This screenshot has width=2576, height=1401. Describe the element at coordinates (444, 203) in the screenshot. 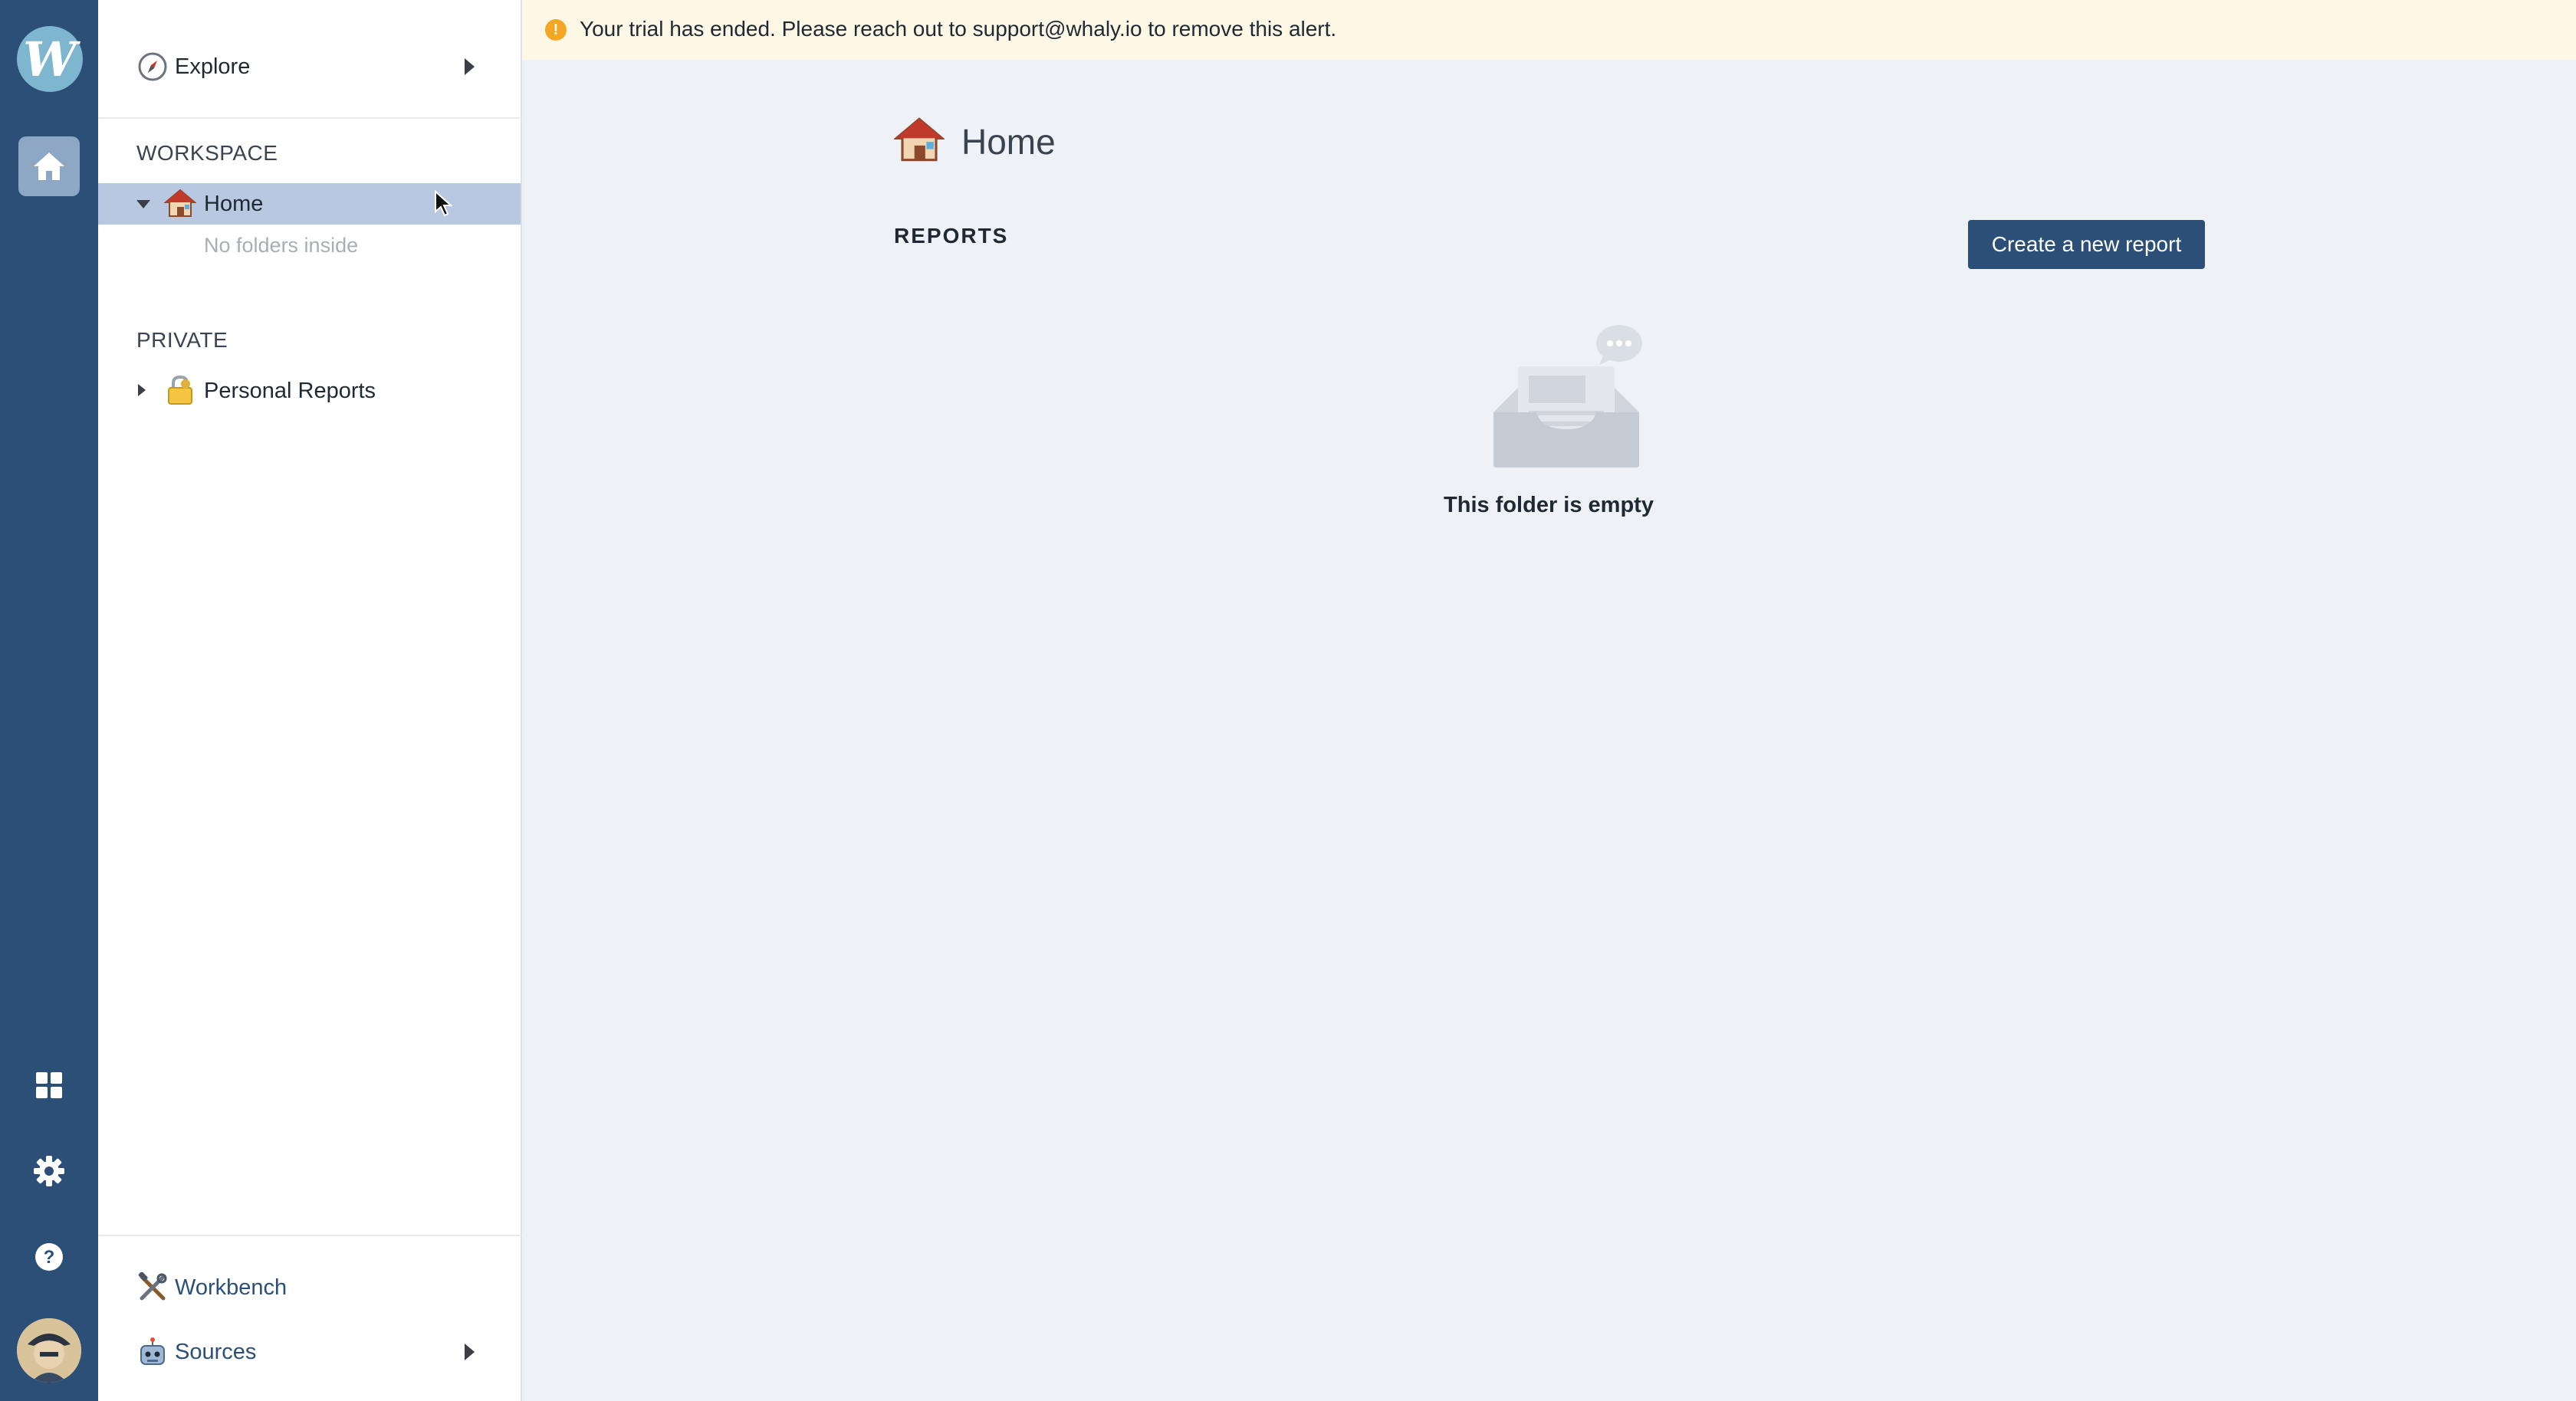

I see `mouse-cursor-icon` at that location.